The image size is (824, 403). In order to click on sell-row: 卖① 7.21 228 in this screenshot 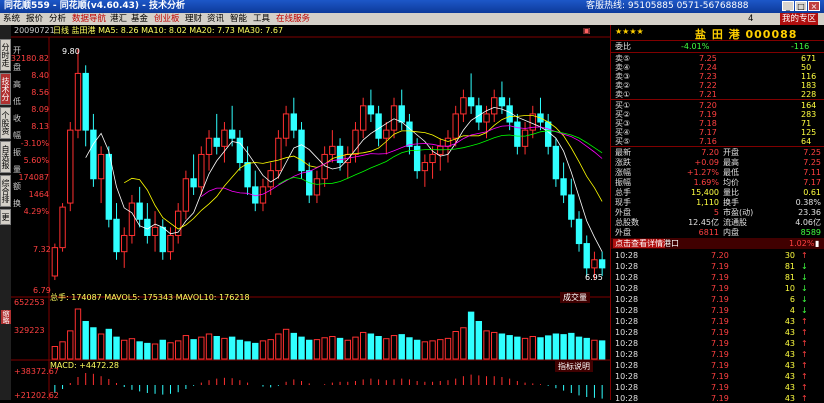, I will do `click(717, 94)`.